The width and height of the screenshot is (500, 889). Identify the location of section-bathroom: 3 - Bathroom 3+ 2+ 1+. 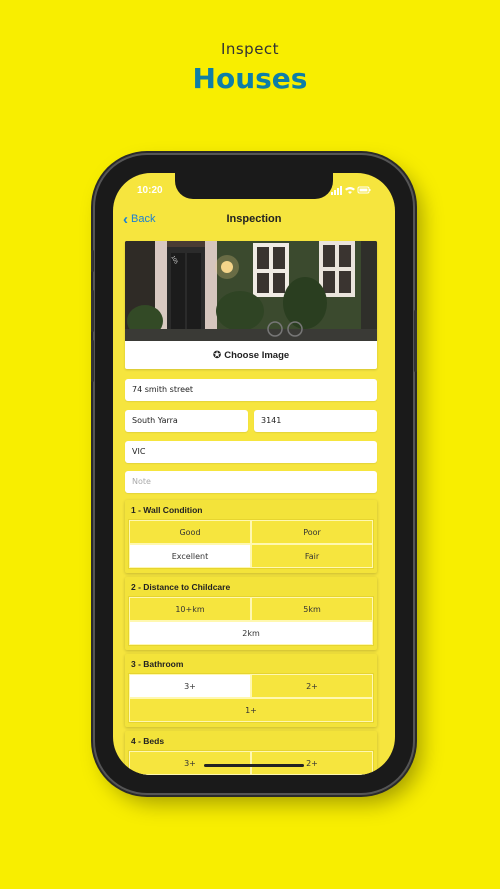
(251, 690).